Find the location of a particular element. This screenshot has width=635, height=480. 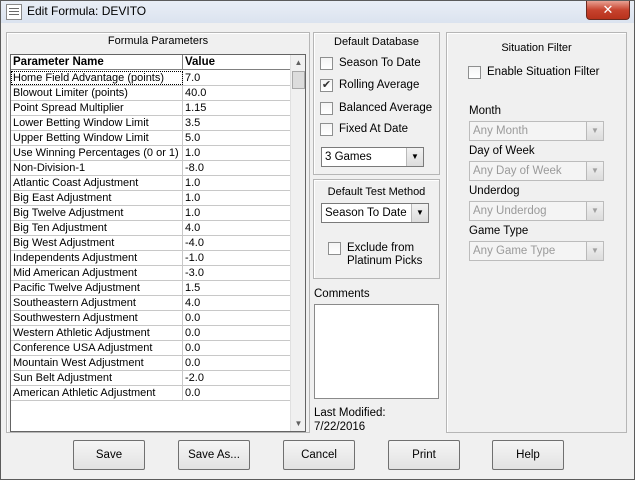

parameter-name-cell: Upper Betting Window Limit is located at coordinates (97, 138).